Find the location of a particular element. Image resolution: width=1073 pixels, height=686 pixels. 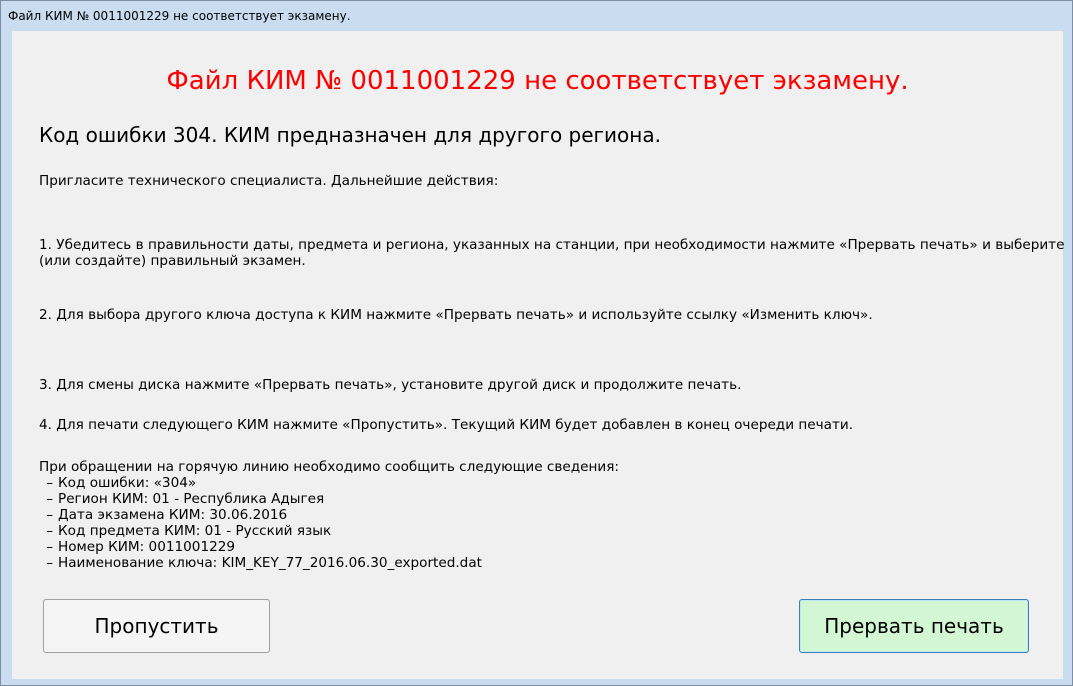

detail-subject-code: – Код предмета КИМ: 01 - Русский язык is located at coordinates (189, 531).